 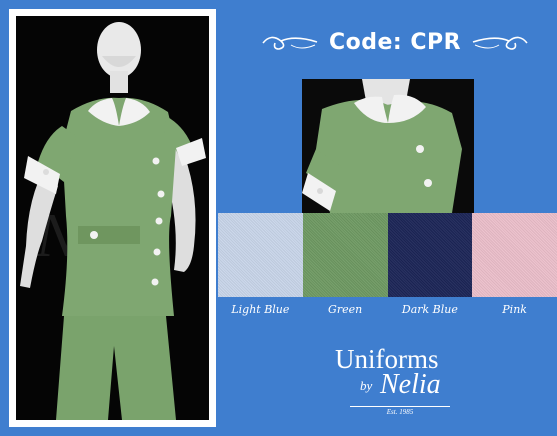 I want to click on brand-logo: Uniforms by Nelia Est. 1985, so click(x=395, y=382).